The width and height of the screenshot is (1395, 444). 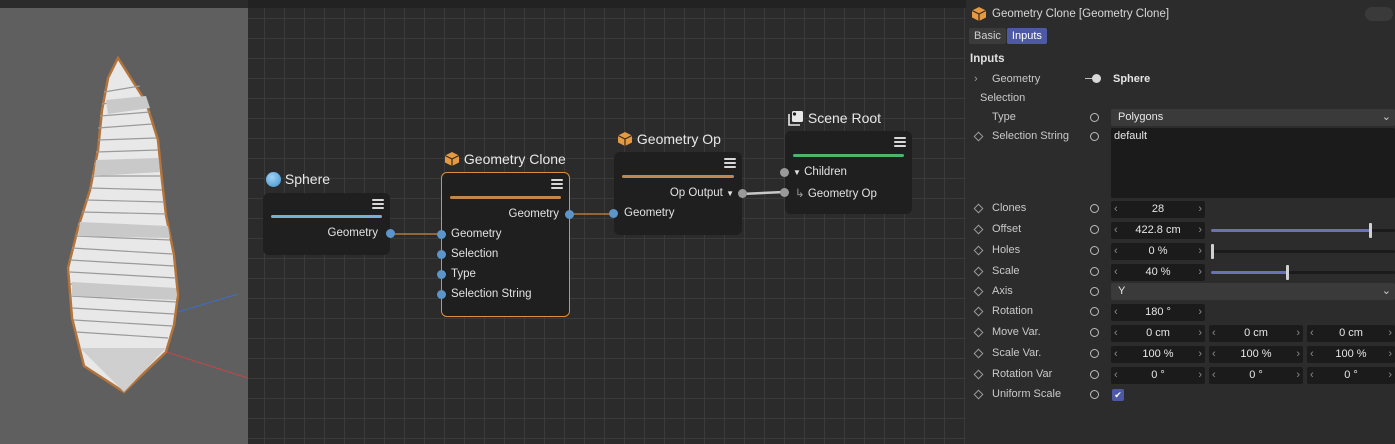 I want to click on sphere-node-menu-icon, so click(x=378, y=204).